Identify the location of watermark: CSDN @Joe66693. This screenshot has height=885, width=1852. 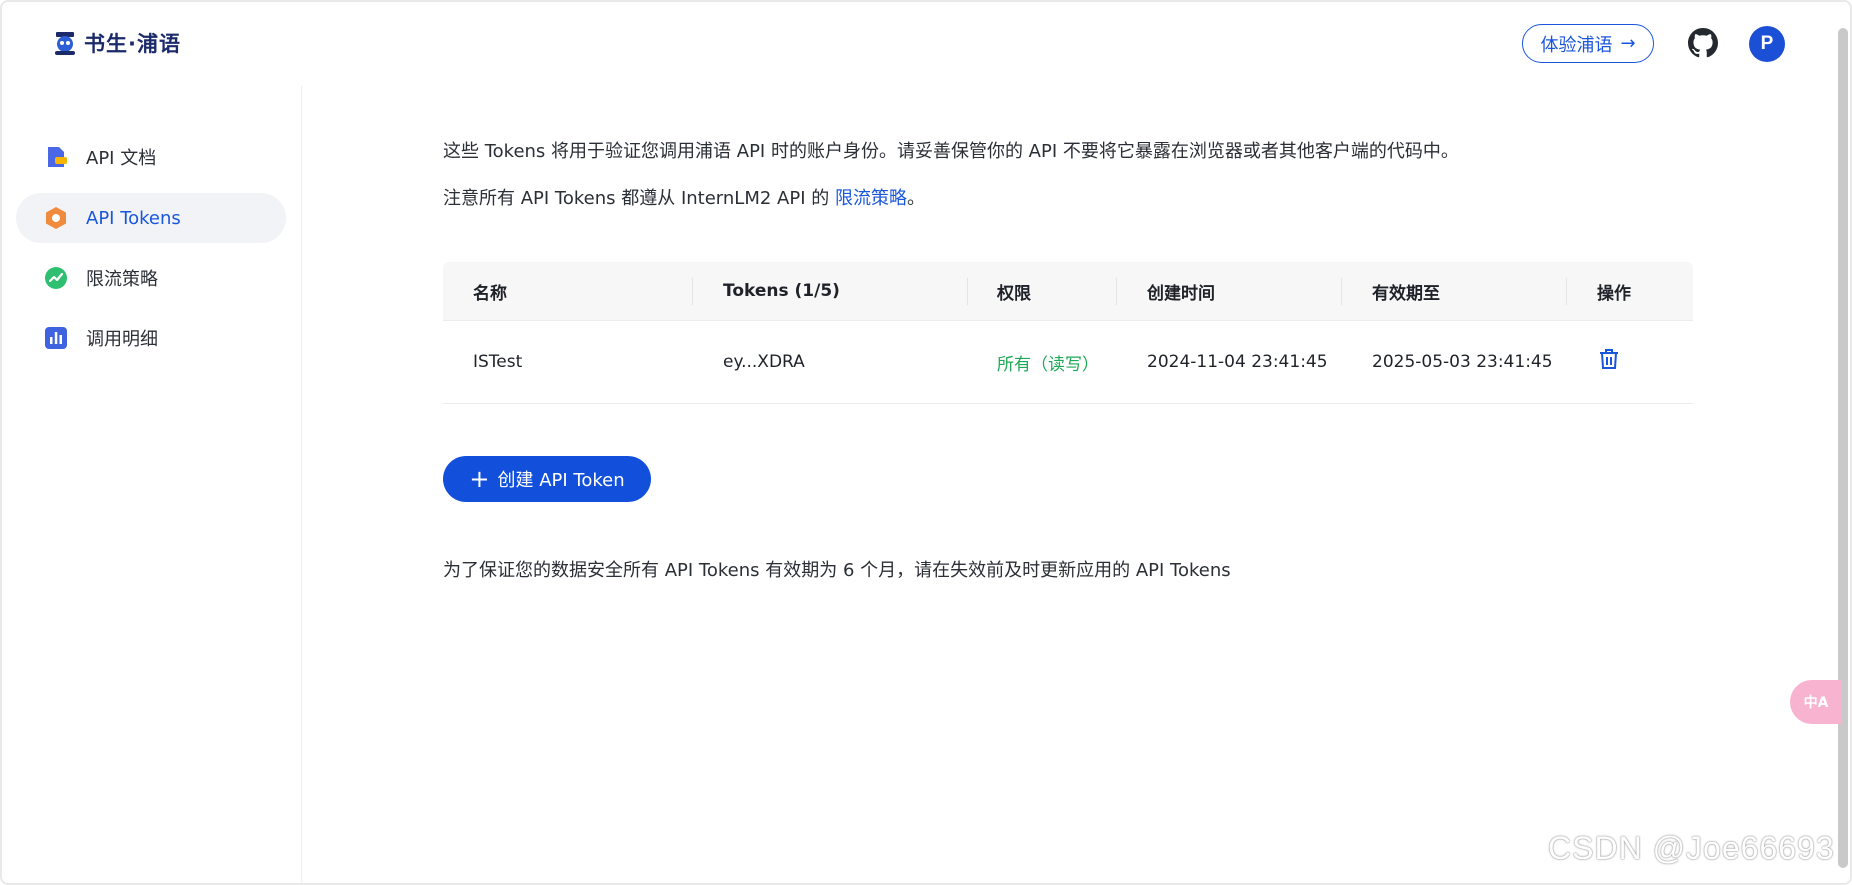
(1691, 848).